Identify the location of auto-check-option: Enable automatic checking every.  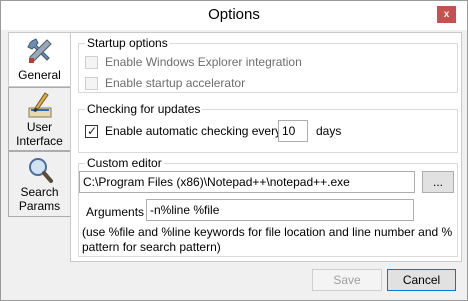
(185, 131).